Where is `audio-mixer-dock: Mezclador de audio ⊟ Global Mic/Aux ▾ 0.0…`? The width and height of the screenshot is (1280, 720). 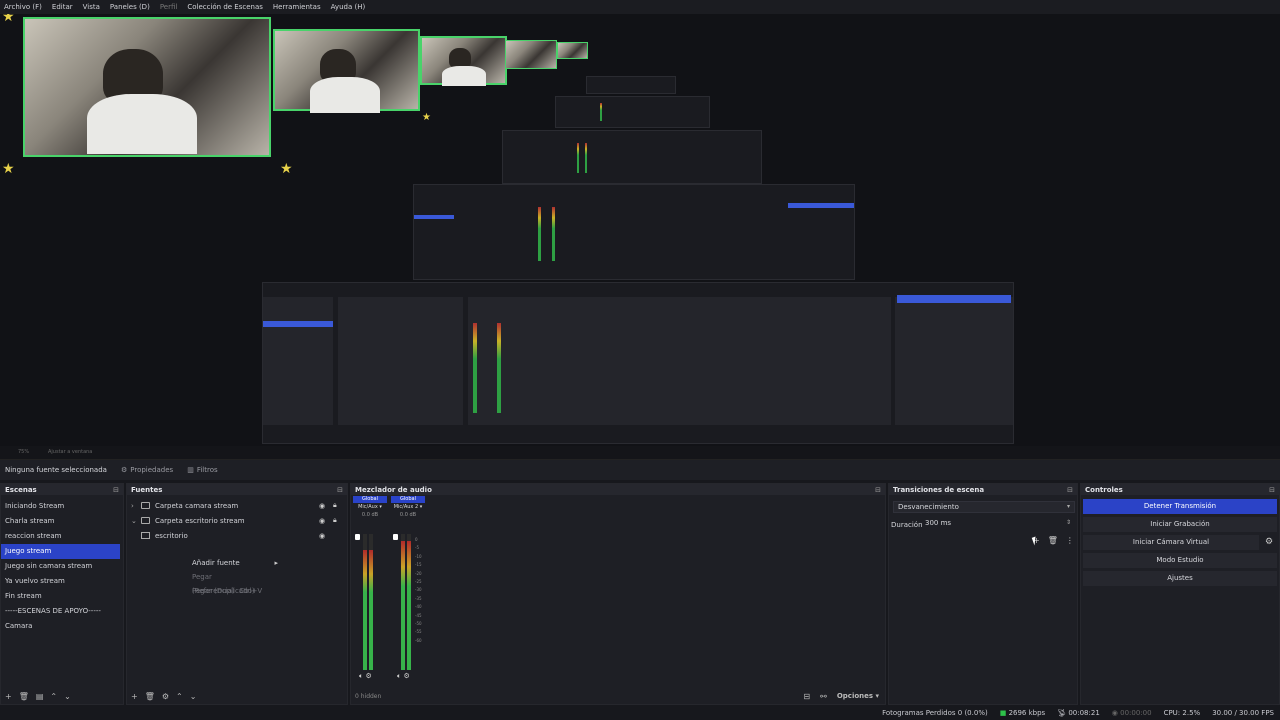 audio-mixer-dock: Mezclador de audio ⊟ Global Mic/Aux ▾ 0.0… is located at coordinates (618, 594).